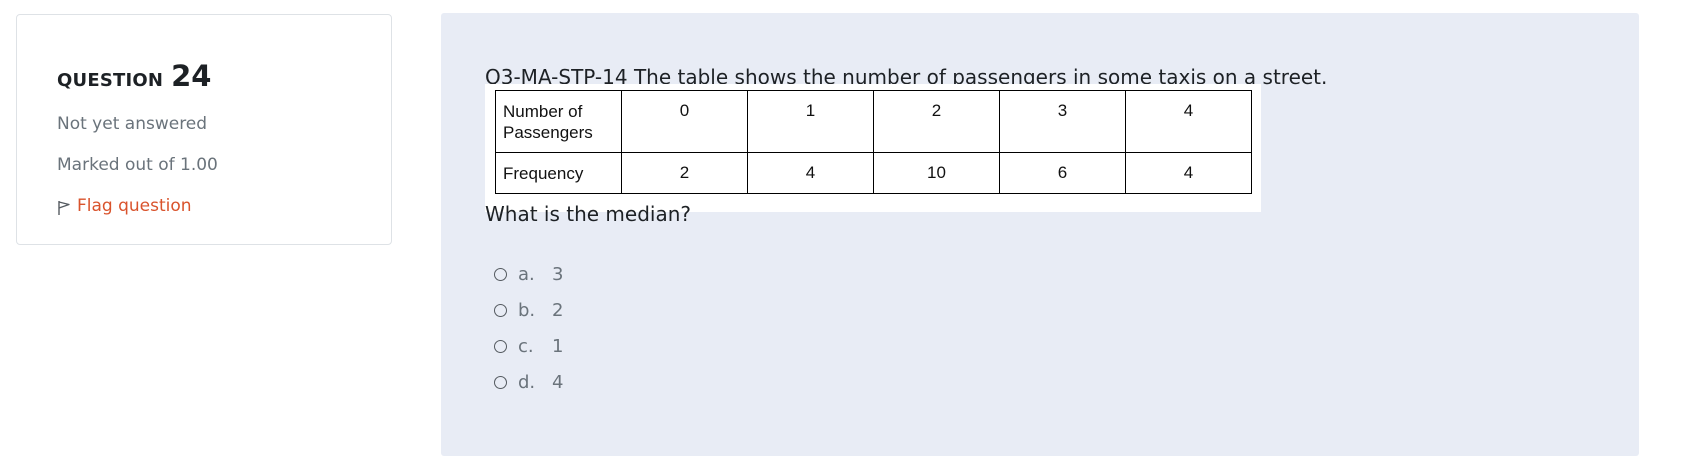 The height and width of the screenshot is (475, 1704). What do you see at coordinates (684, 121) in the screenshot?
I see `table-cell: 0` at bounding box center [684, 121].